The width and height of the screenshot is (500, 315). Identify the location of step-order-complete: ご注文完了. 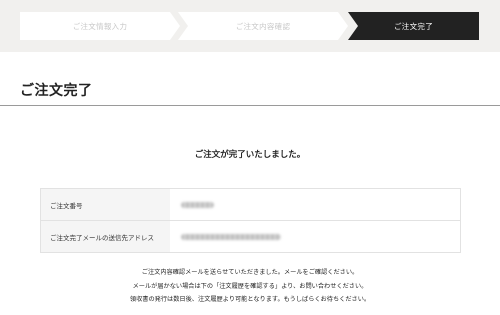
(413, 26).